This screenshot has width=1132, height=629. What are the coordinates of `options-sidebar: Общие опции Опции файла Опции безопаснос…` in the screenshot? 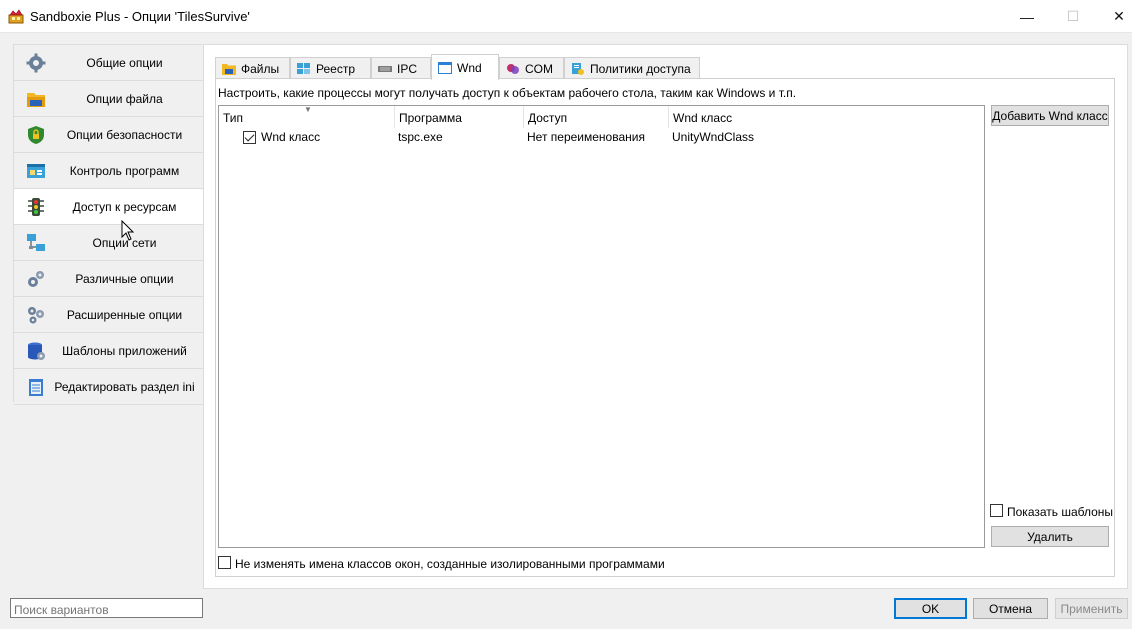 It's located at (108, 224).